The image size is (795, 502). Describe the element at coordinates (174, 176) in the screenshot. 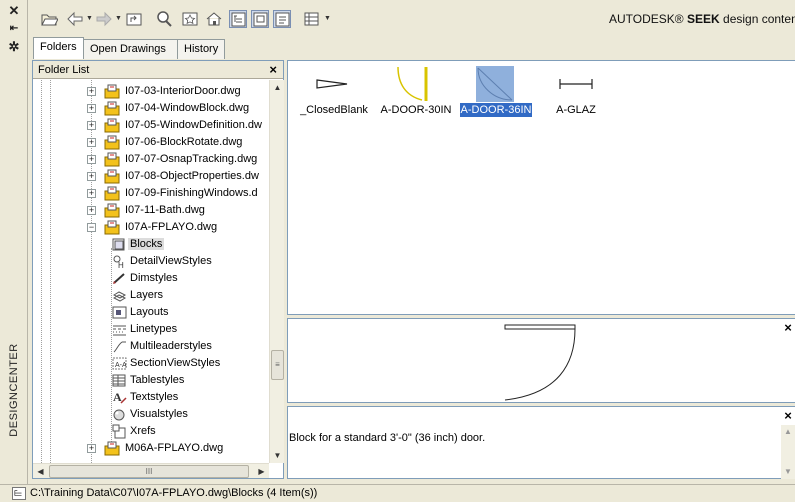

I see `tree-item-file: + I07-08-ObjectProperties.dw` at that location.